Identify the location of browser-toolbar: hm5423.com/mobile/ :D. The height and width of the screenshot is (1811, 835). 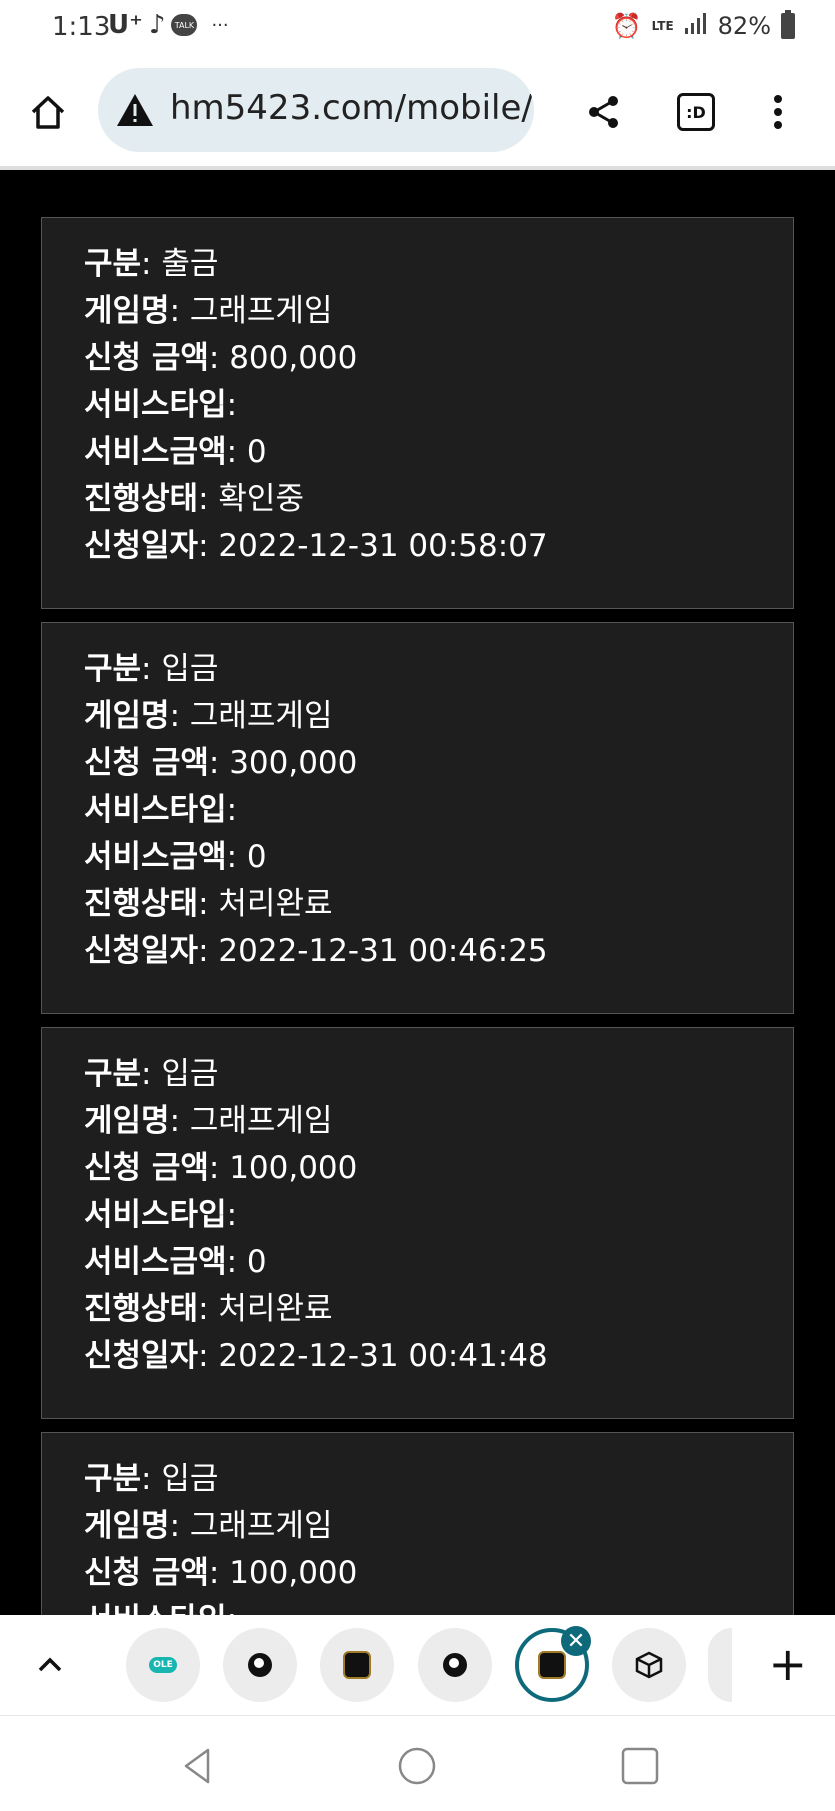
(417, 113).